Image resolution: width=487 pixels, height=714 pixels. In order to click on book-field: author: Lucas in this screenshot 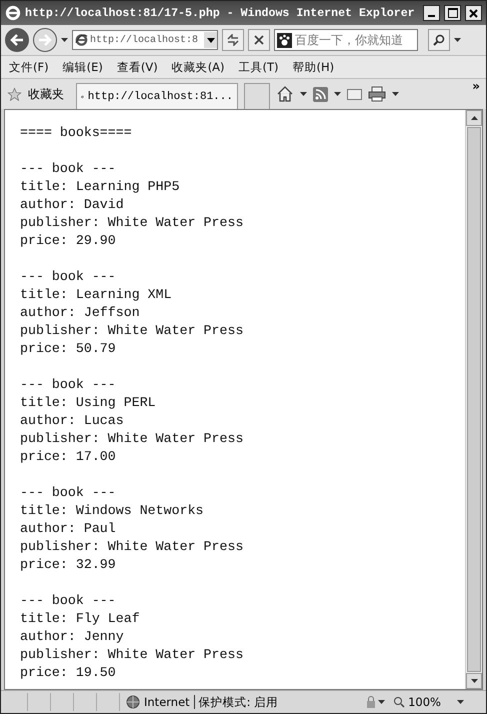, I will do `click(242, 421)`.